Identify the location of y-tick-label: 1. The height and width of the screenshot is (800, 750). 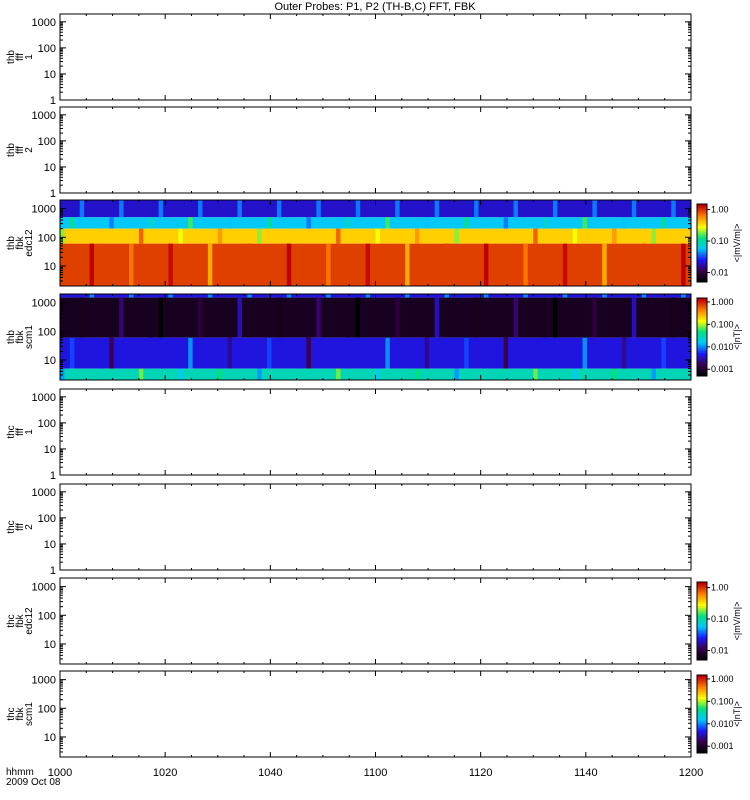
(53, 194).